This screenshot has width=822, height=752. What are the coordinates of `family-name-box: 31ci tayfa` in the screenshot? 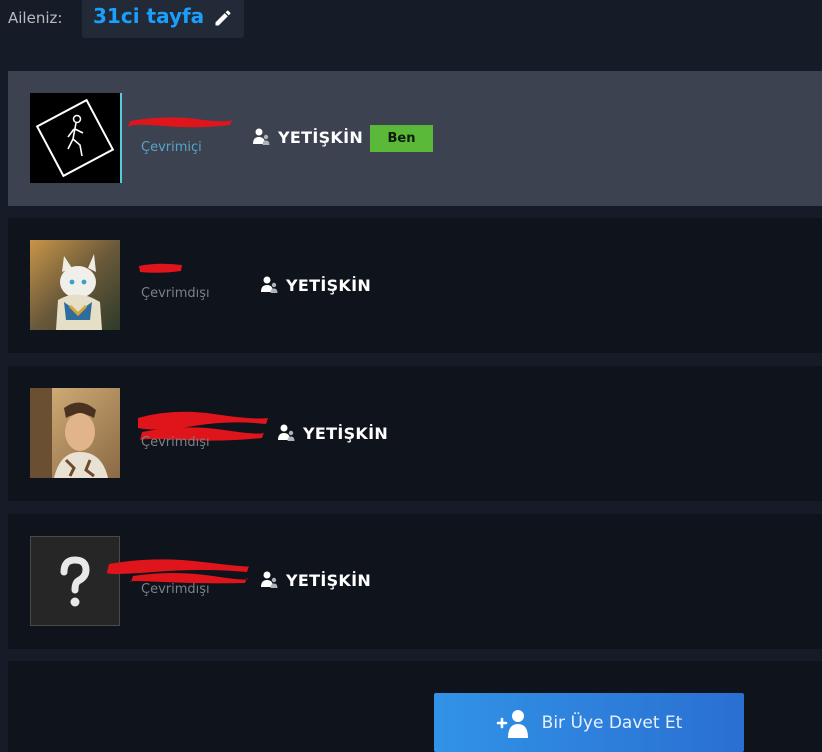 It's located at (163, 19).